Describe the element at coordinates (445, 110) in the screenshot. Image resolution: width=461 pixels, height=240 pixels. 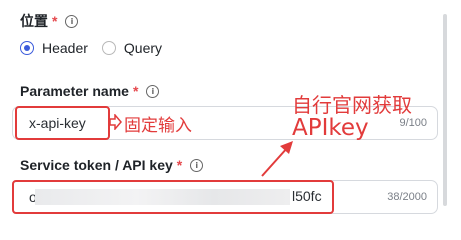
I see `scrollbar` at that location.